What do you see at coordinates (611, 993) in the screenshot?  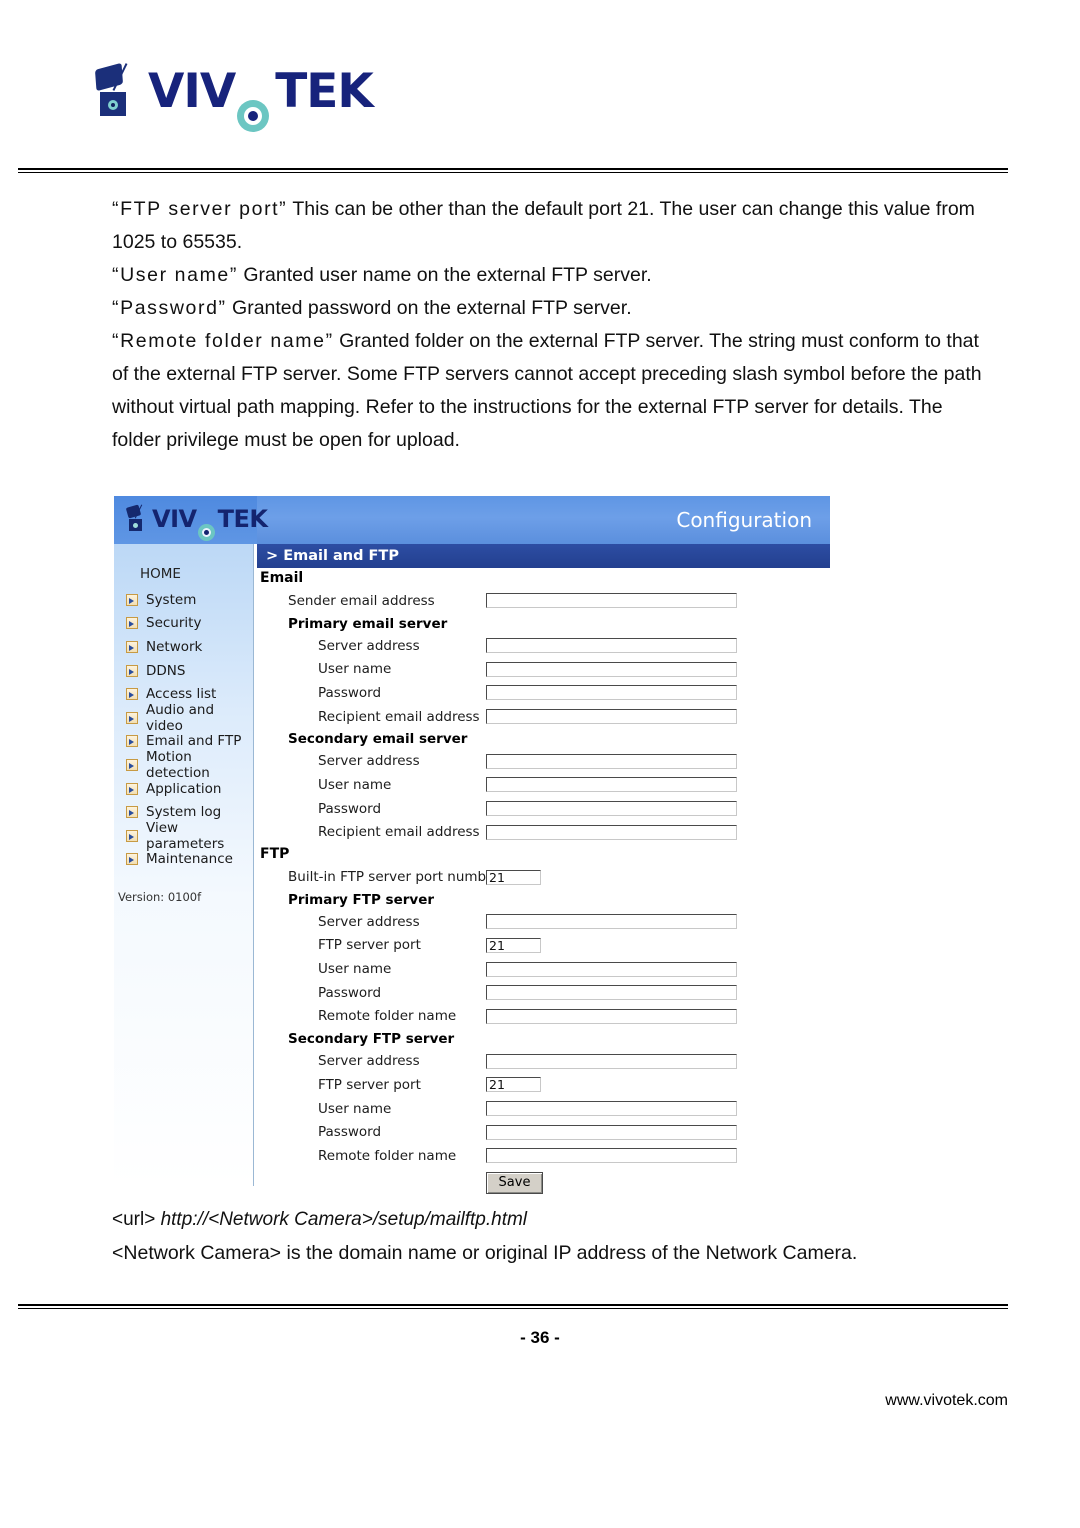 I see `primary-ftp-password-input` at bounding box center [611, 993].